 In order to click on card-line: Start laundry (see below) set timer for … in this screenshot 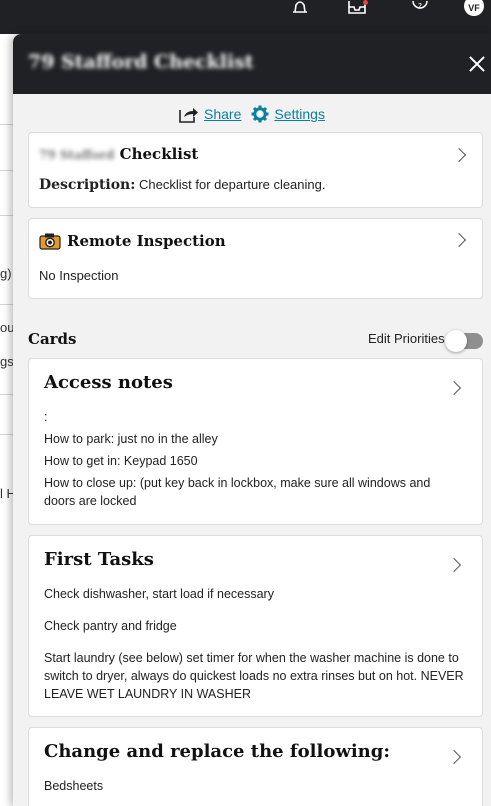, I will do `click(254, 676)`.